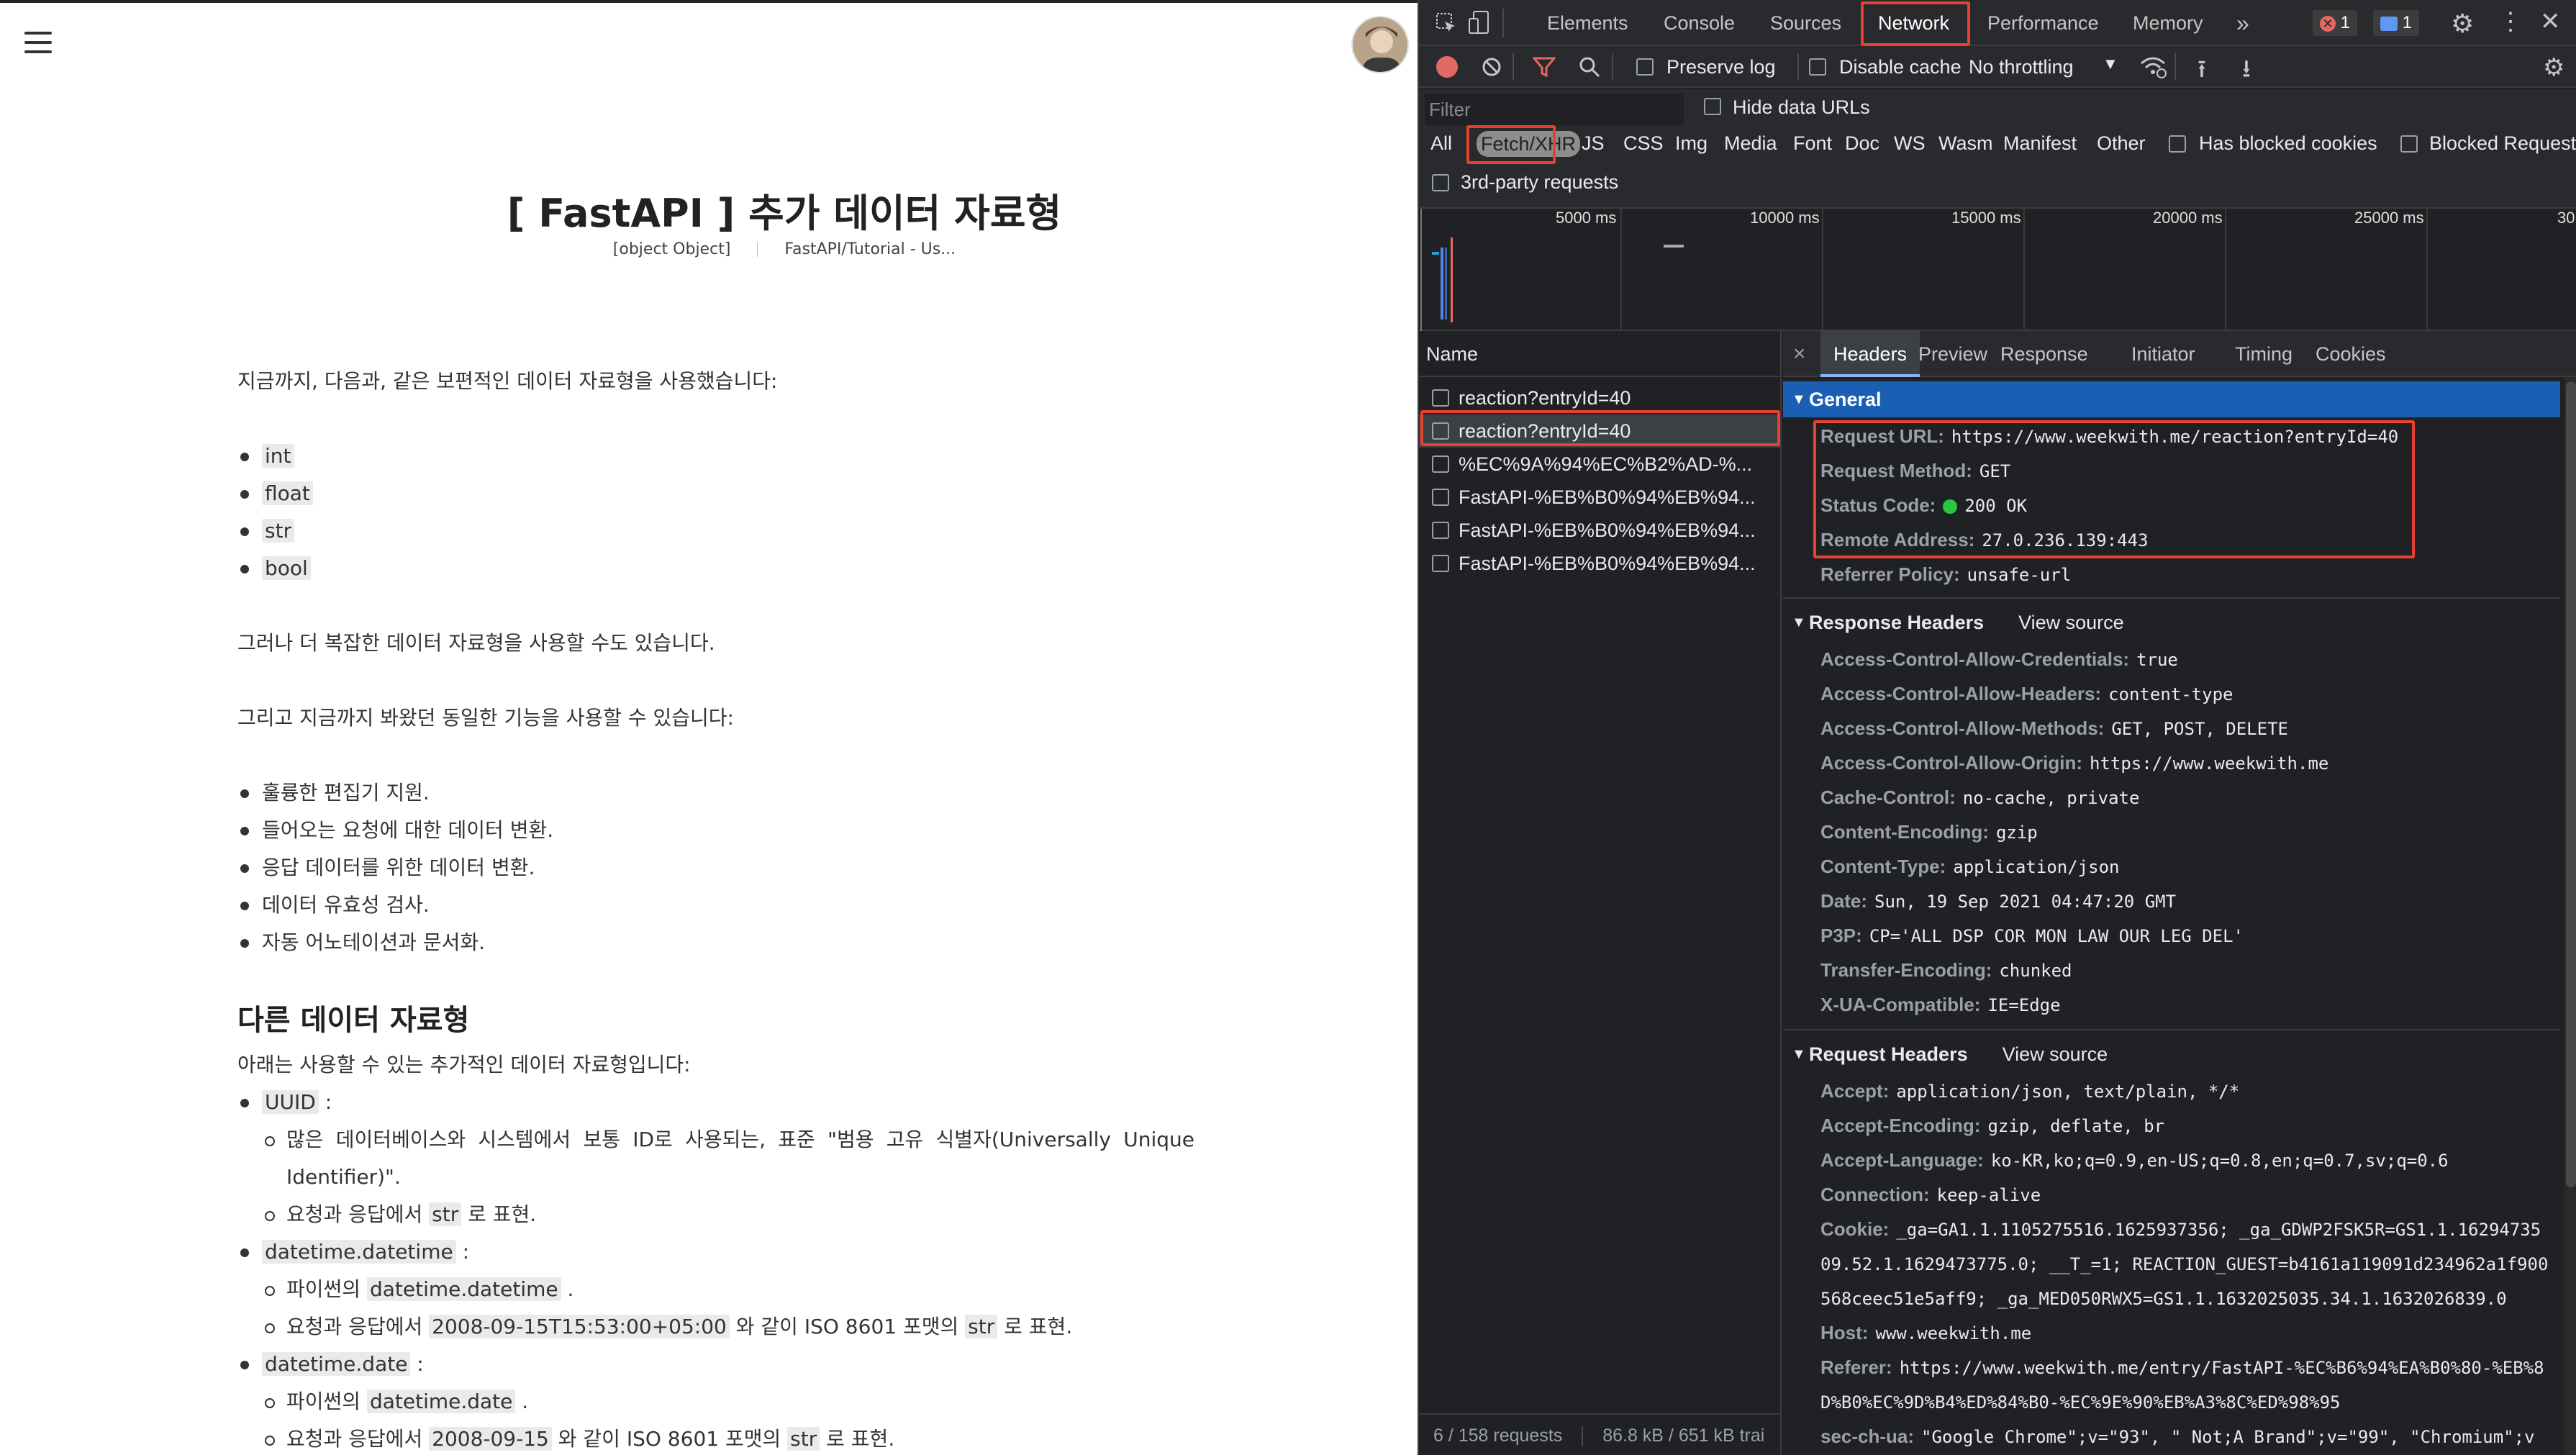  I want to click on filter-img: Img, so click(1691, 143).